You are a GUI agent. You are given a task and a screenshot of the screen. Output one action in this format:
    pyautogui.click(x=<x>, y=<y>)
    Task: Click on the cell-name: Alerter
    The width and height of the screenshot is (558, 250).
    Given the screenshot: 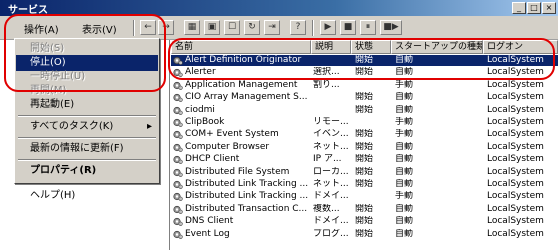 What is the action you would take?
    pyautogui.click(x=200, y=72)
    